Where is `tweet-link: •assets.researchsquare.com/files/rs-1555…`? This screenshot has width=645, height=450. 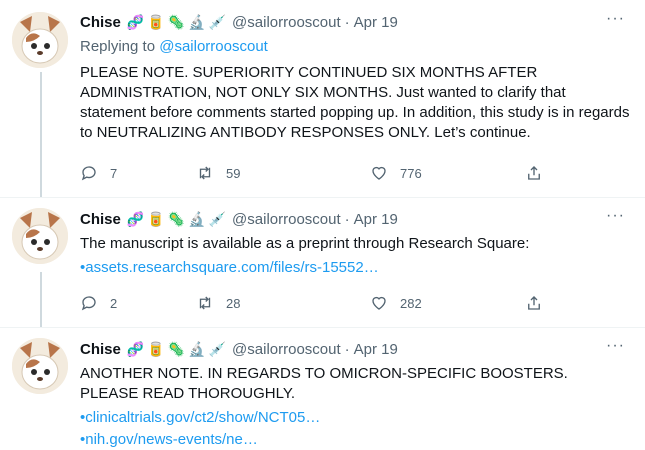
tweet-link: •assets.researchsquare.com/files/rs-1555… is located at coordinates (355, 268).